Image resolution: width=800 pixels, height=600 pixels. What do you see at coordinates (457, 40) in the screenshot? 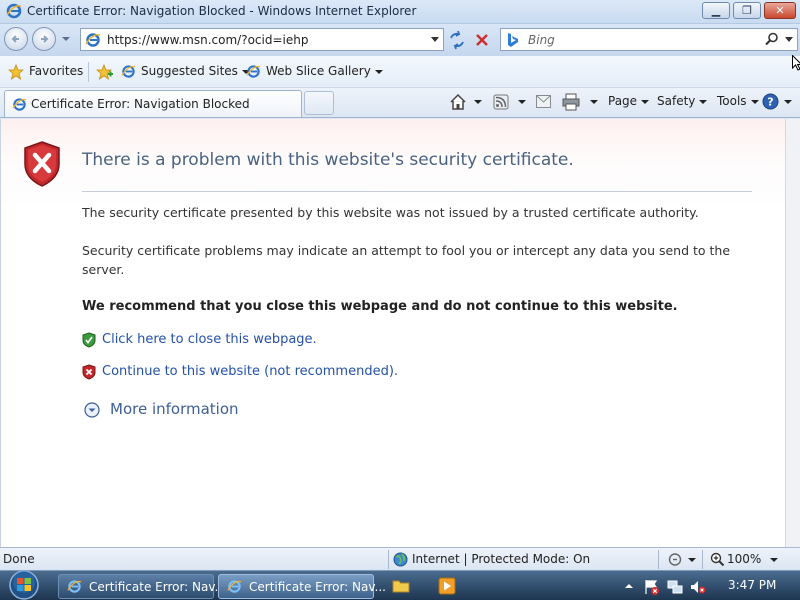
I see `refresh-icon` at bounding box center [457, 40].